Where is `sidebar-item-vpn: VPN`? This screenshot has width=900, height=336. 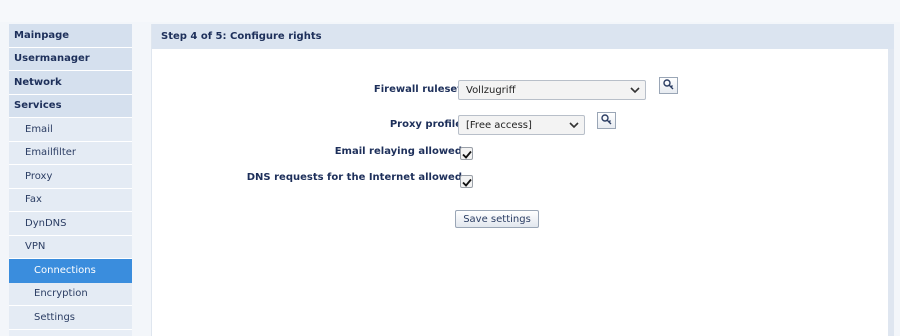 sidebar-item-vpn: VPN is located at coordinates (70, 247).